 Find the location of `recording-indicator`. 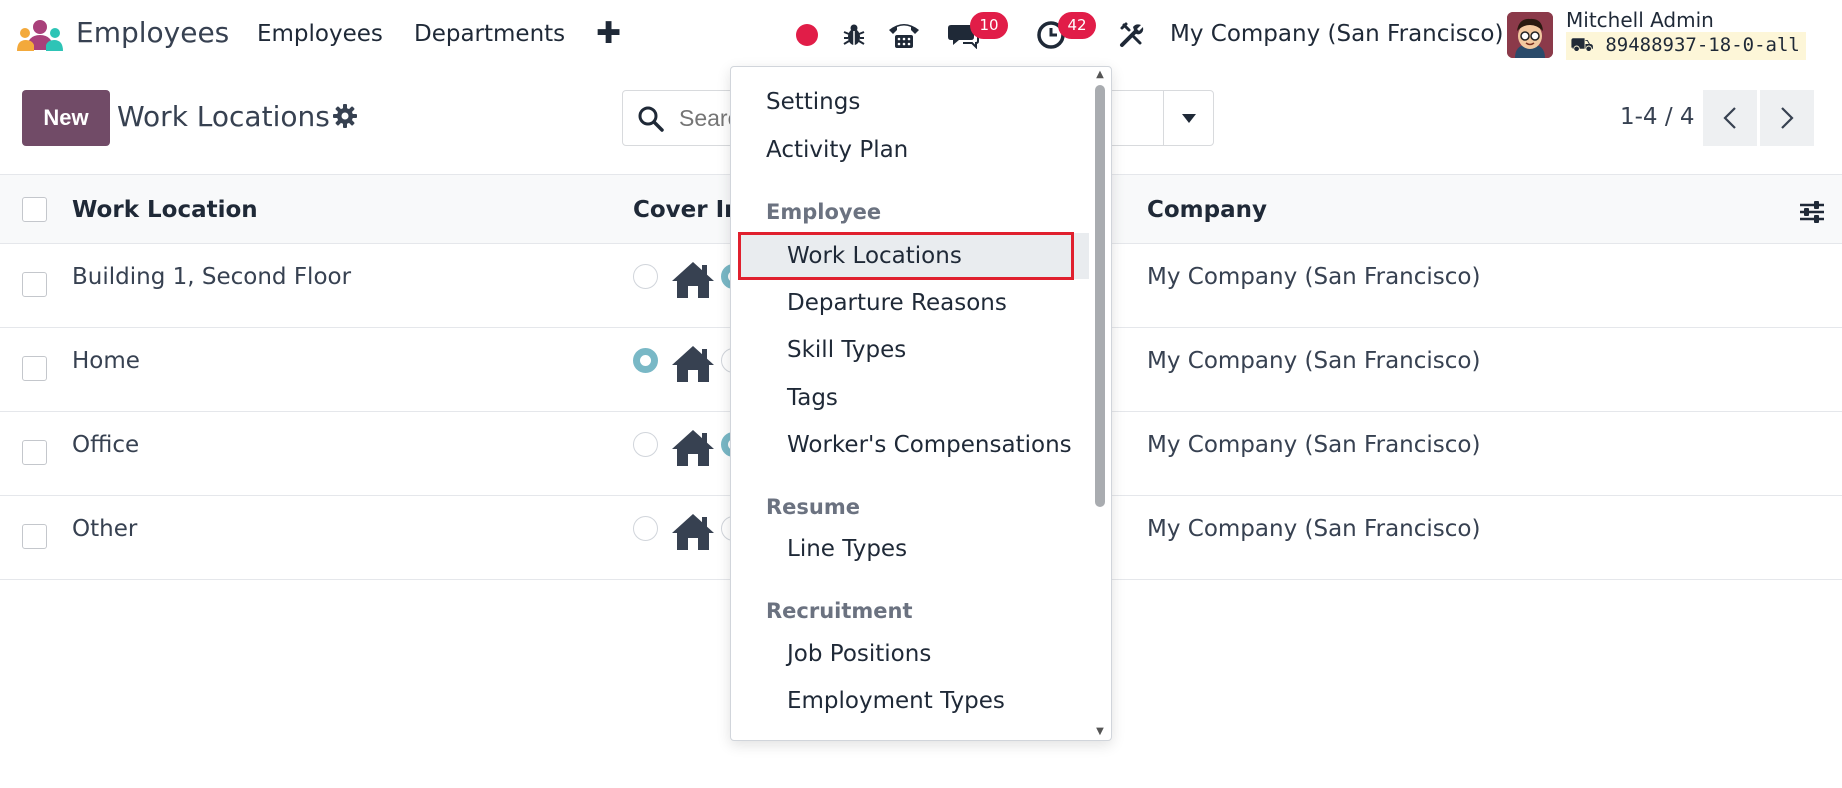

recording-indicator is located at coordinates (807, 35).